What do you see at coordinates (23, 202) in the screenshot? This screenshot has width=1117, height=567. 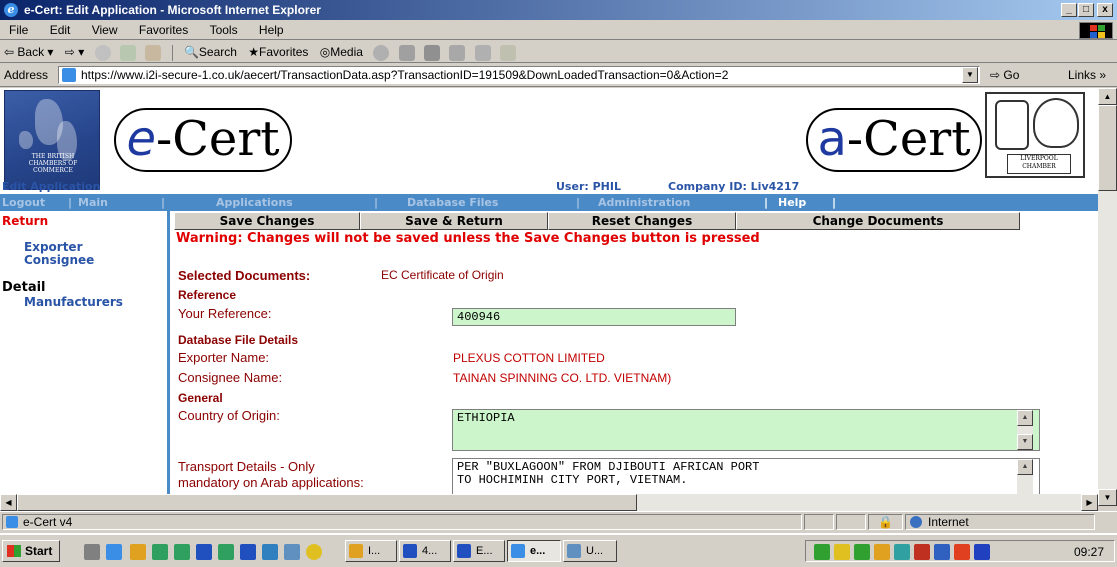 I see `nav-logout: Logout` at bounding box center [23, 202].